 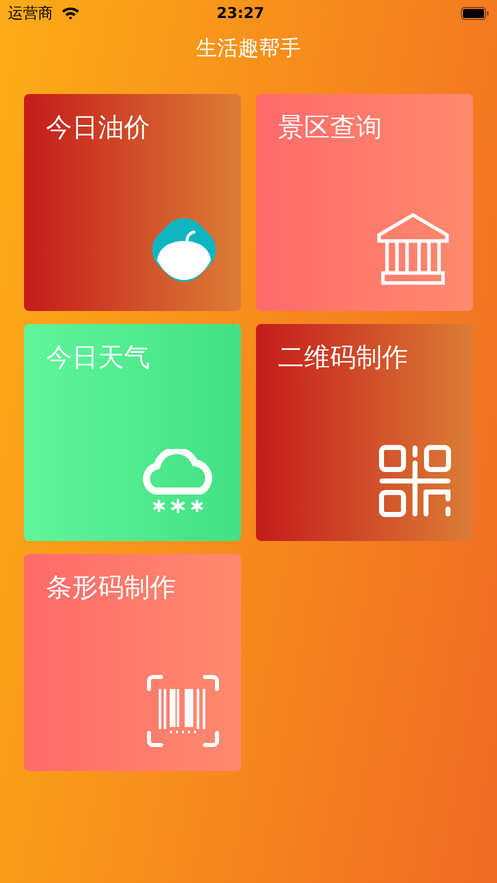 I want to click on feature-tile: 景区查询, so click(x=364, y=202).